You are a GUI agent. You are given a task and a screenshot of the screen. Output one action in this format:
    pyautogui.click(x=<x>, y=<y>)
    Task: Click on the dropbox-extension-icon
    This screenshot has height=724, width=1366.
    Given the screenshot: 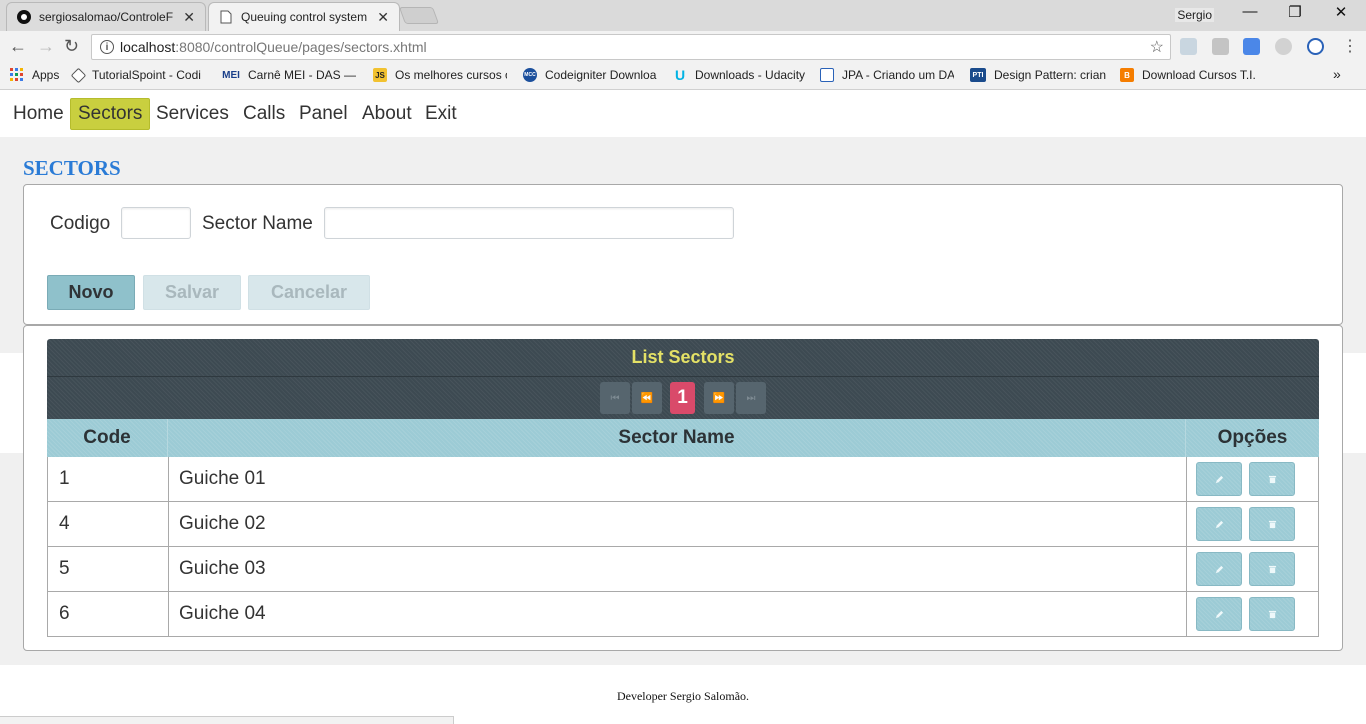 What is the action you would take?
    pyautogui.click(x=1188, y=46)
    